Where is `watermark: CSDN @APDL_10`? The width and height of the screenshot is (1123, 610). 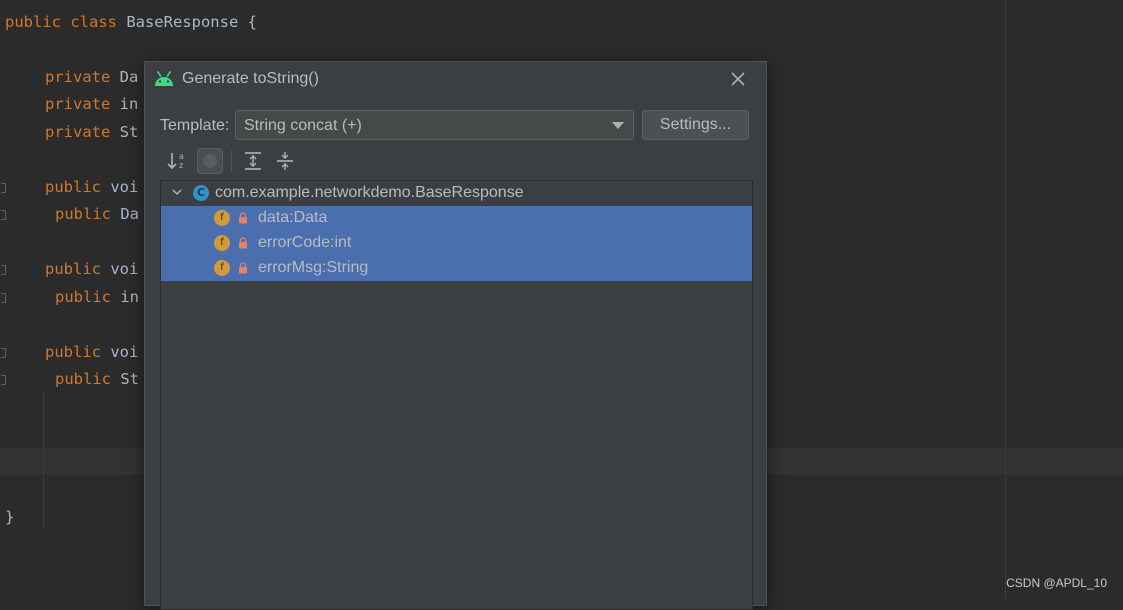
watermark: CSDN @APDL_10 is located at coordinates (1056, 583).